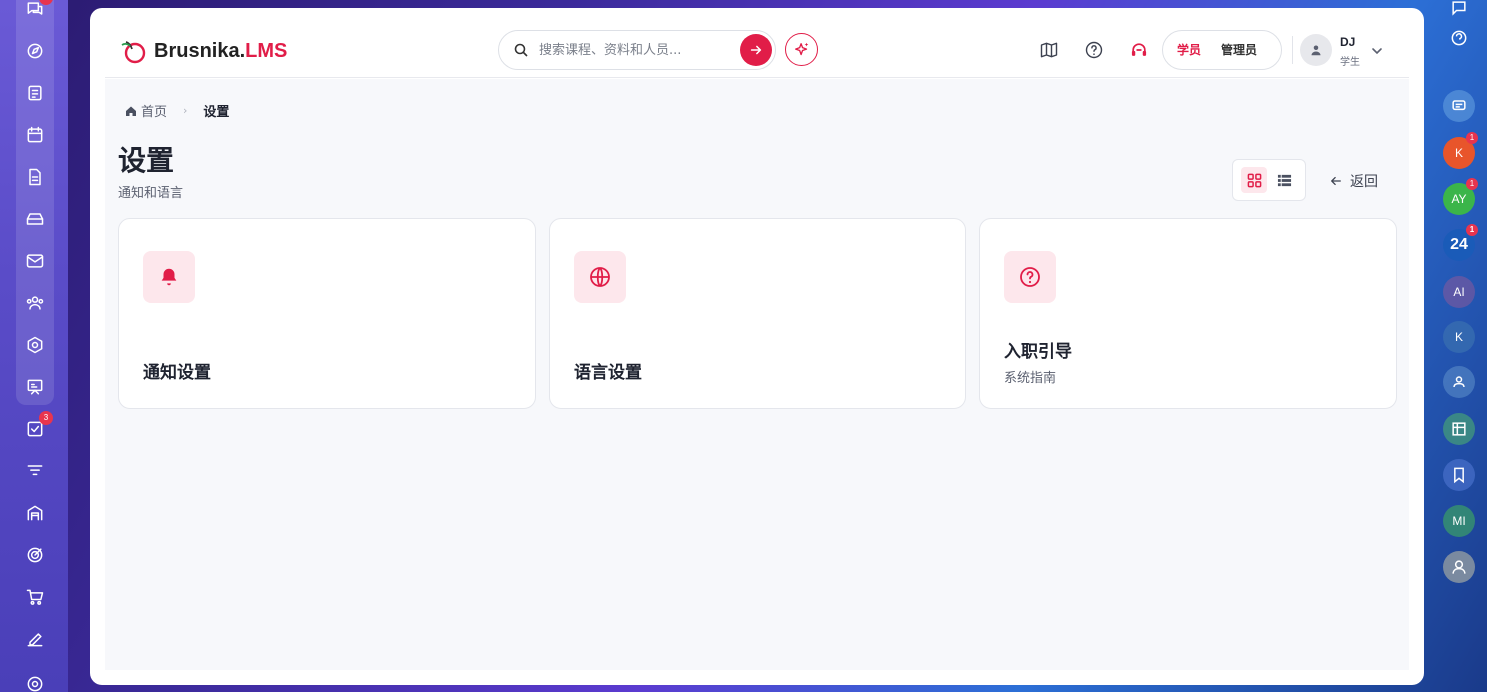 The height and width of the screenshot is (692, 1487). What do you see at coordinates (35, 513) in the screenshot?
I see `warehouse-icon` at bounding box center [35, 513].